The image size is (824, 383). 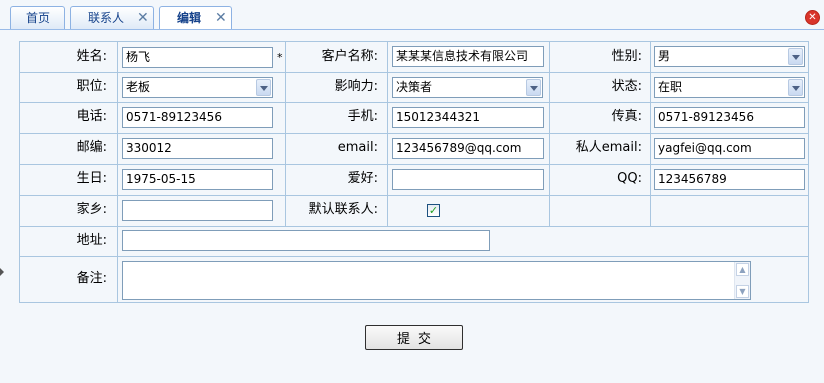 I want to click on address-field, so click(x=306, y=240).